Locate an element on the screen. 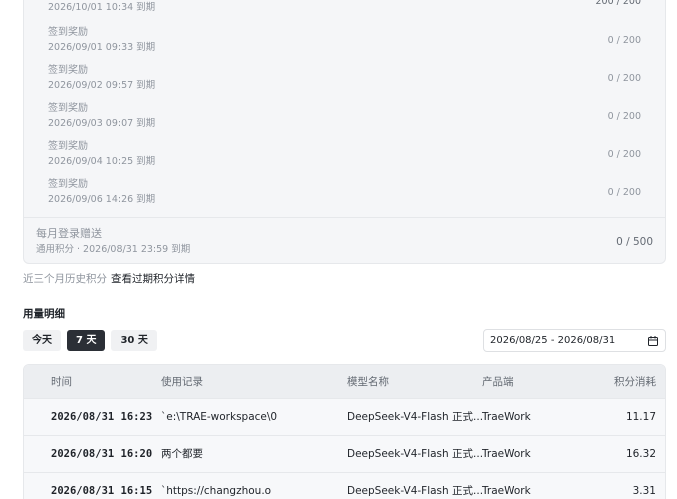 This screenshot has width=677, height=499. monthly-reward-title: 每月登录赠送 is located at coordinates (69, 233).